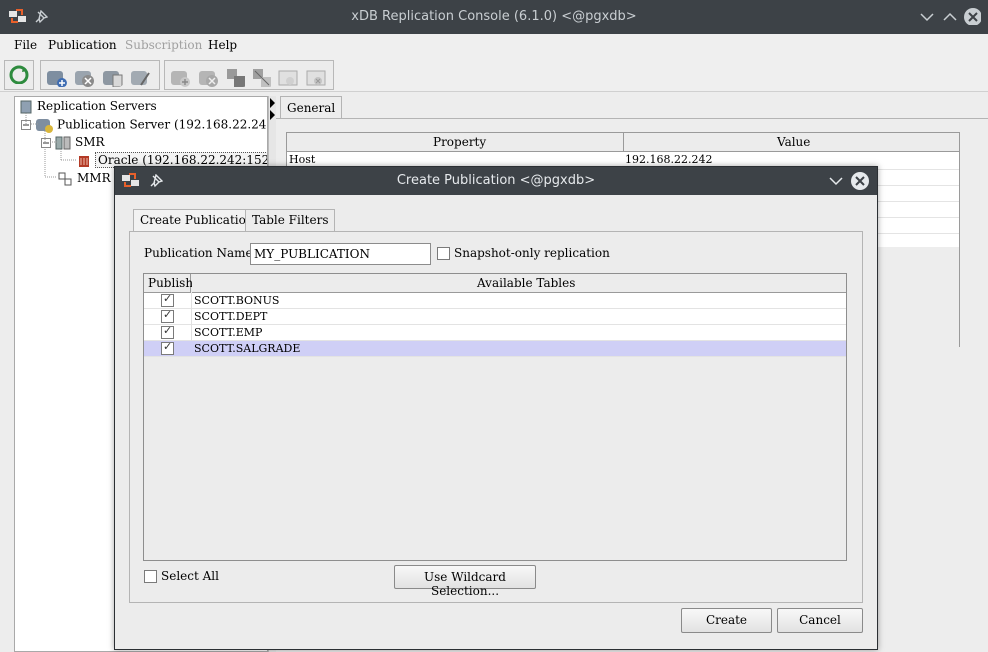 This screenshot has height=652, width=988. Describe the element at coordinates (112, 77) in the screenshot. I see `publication-properties-icon` at that location.